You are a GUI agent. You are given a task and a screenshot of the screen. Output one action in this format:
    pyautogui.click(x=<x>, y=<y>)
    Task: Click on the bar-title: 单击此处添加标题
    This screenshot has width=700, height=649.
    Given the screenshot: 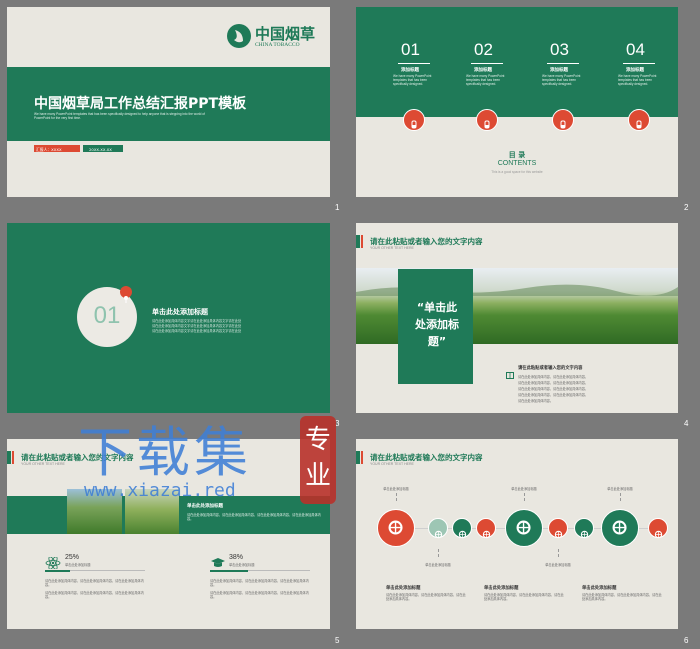 What is the action you would take?
    pyautogui.click(x=205, y=506)
    